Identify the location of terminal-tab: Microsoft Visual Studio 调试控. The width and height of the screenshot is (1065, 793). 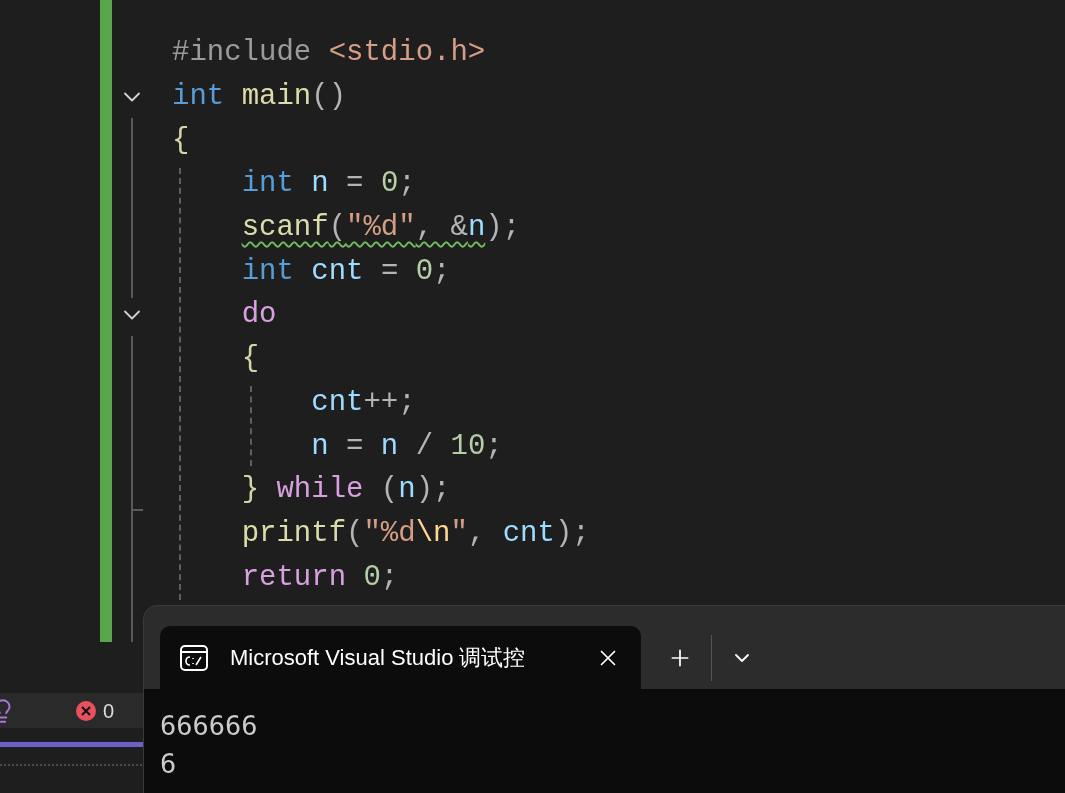
(400, 657).